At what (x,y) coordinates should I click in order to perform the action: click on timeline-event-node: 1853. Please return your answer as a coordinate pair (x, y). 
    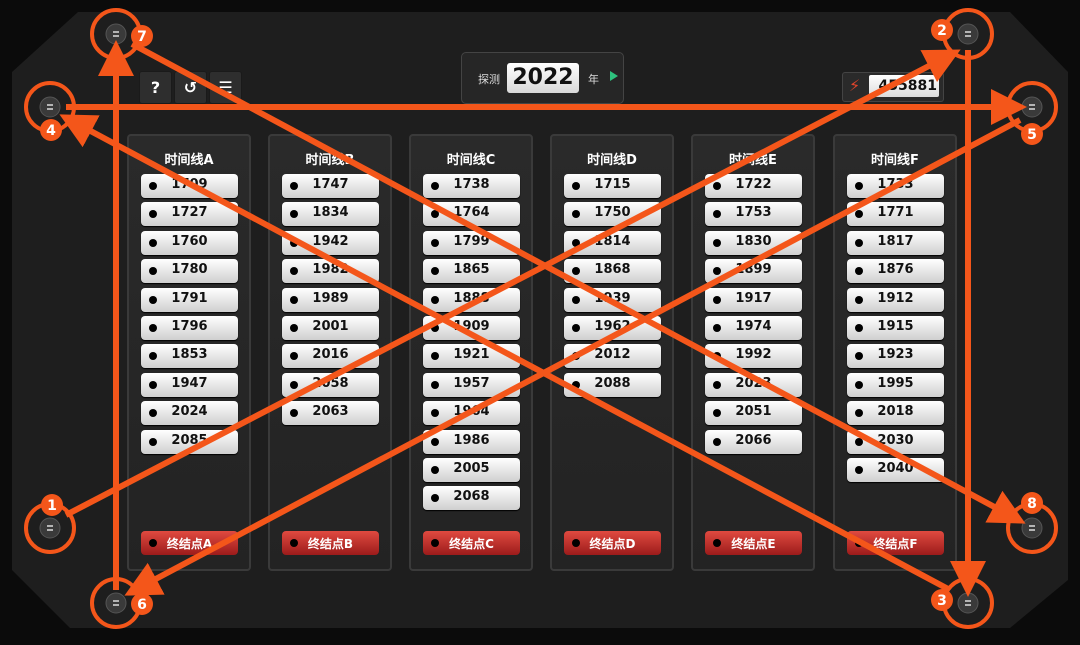
    Looking at the image, I should click on (189, 356).